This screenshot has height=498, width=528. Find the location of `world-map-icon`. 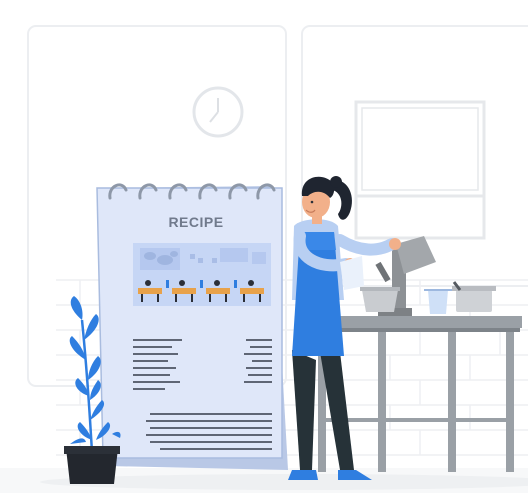

world-map-icon is located at coordinates (160, 259).